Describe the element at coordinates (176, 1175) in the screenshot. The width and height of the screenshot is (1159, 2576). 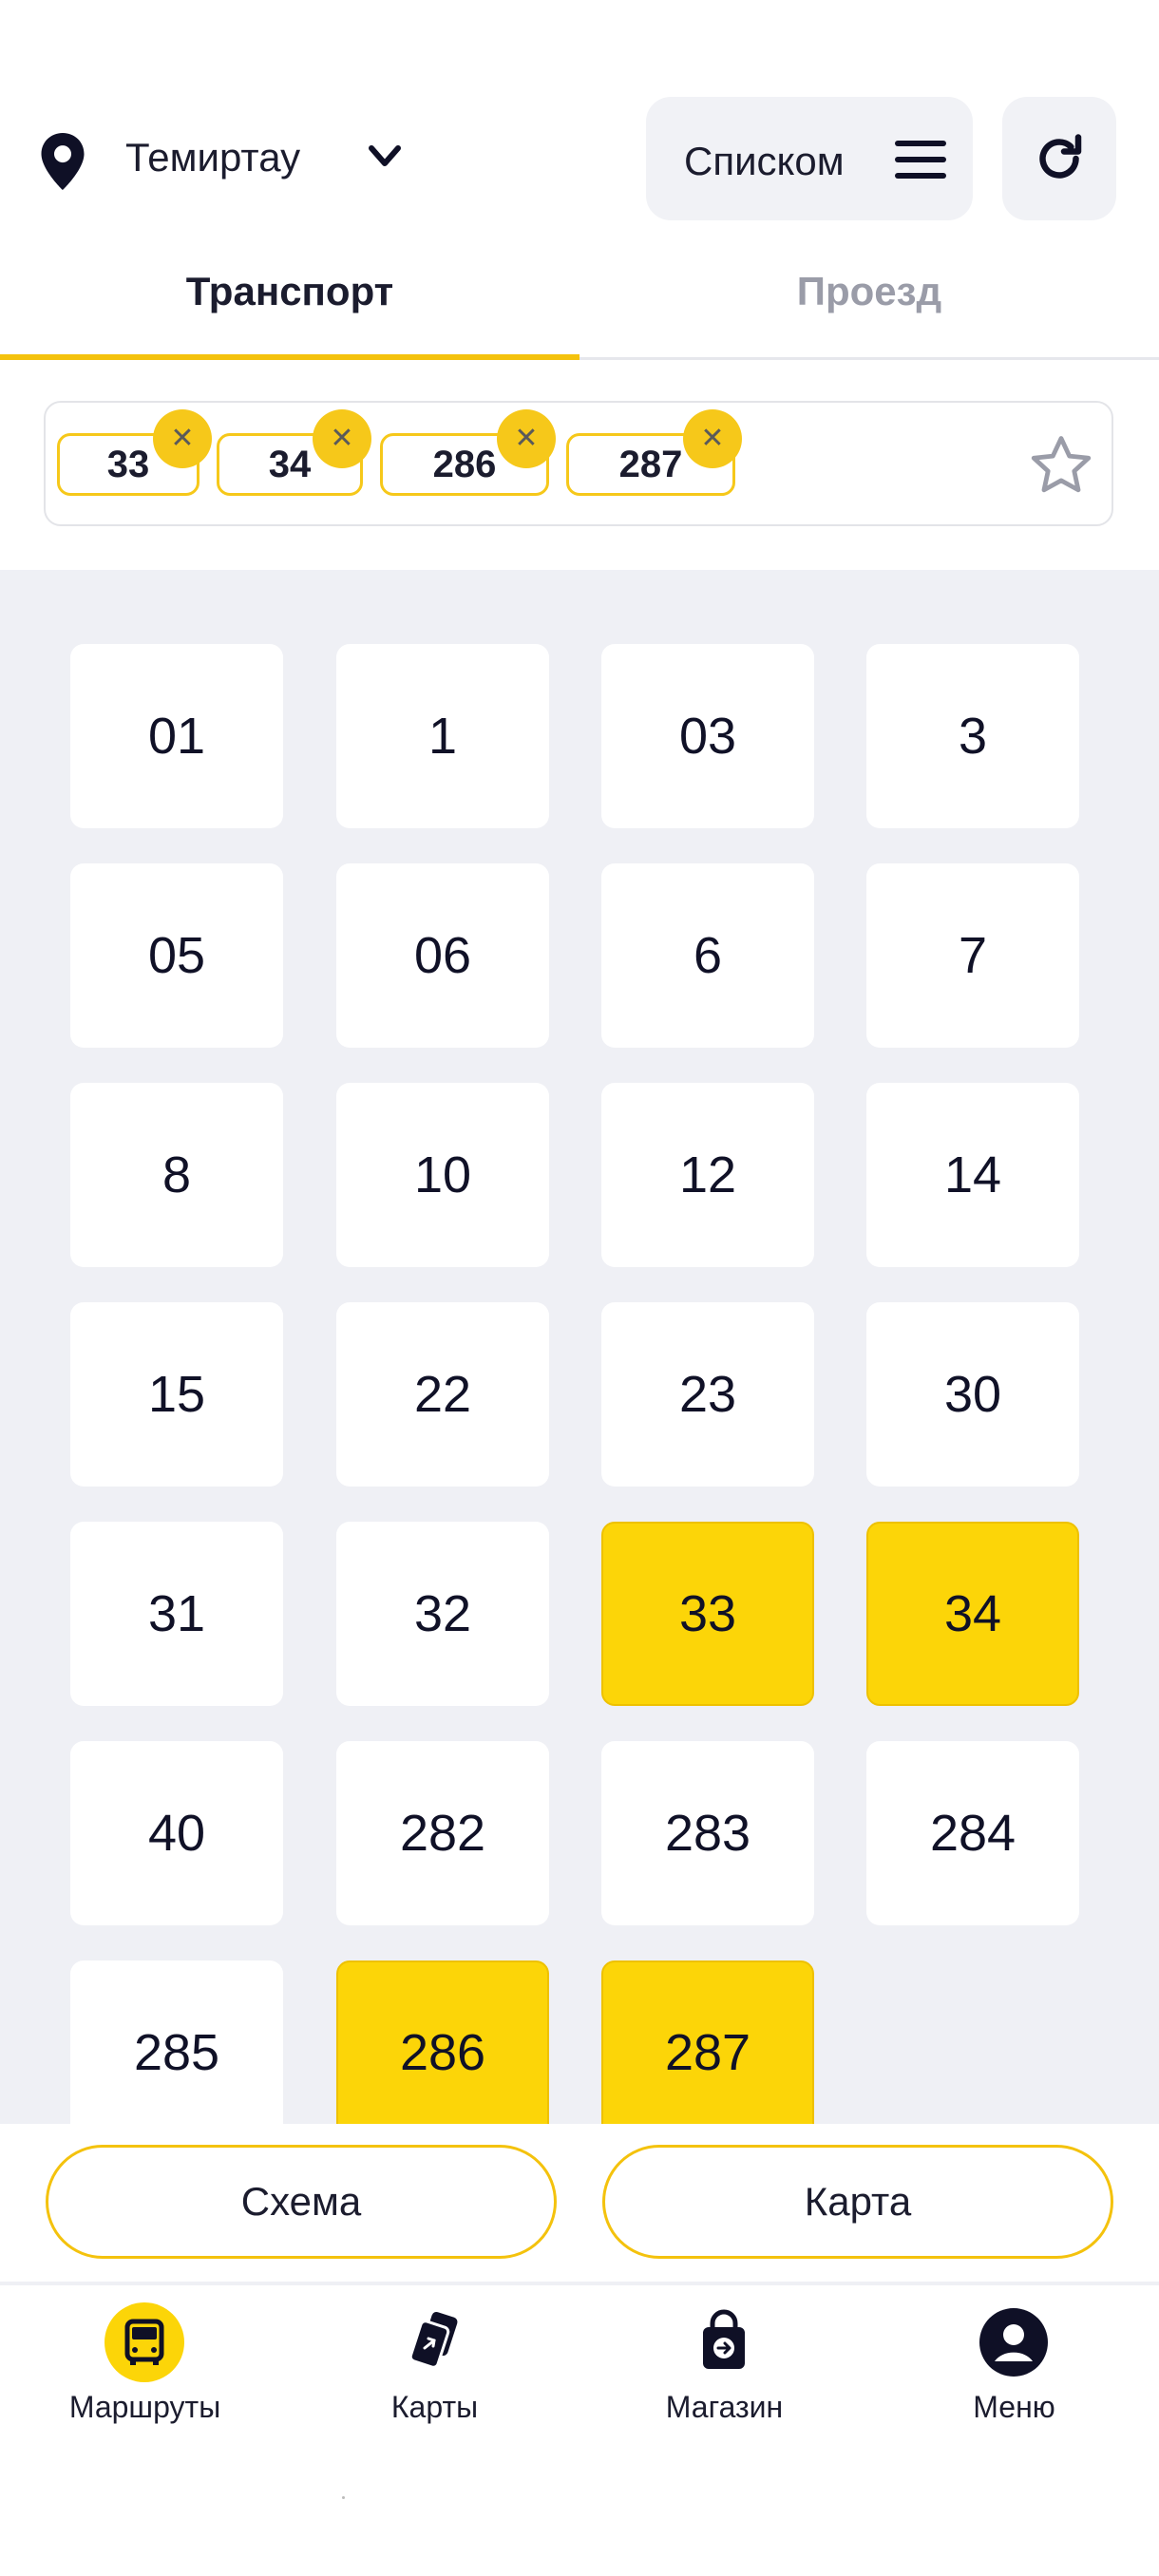
I see `route-tile: 8` at that location.